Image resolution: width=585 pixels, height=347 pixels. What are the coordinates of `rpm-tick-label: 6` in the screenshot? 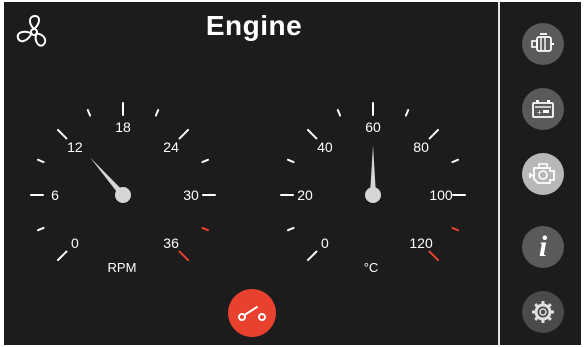 It's located at (55, 195).